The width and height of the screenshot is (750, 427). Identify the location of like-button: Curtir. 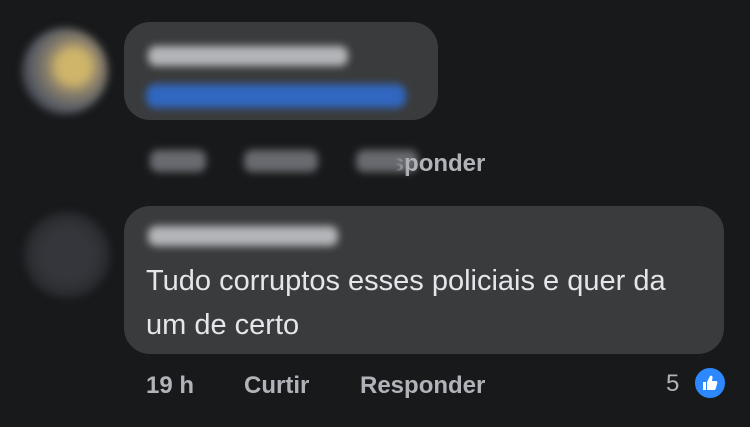
(276, 386).